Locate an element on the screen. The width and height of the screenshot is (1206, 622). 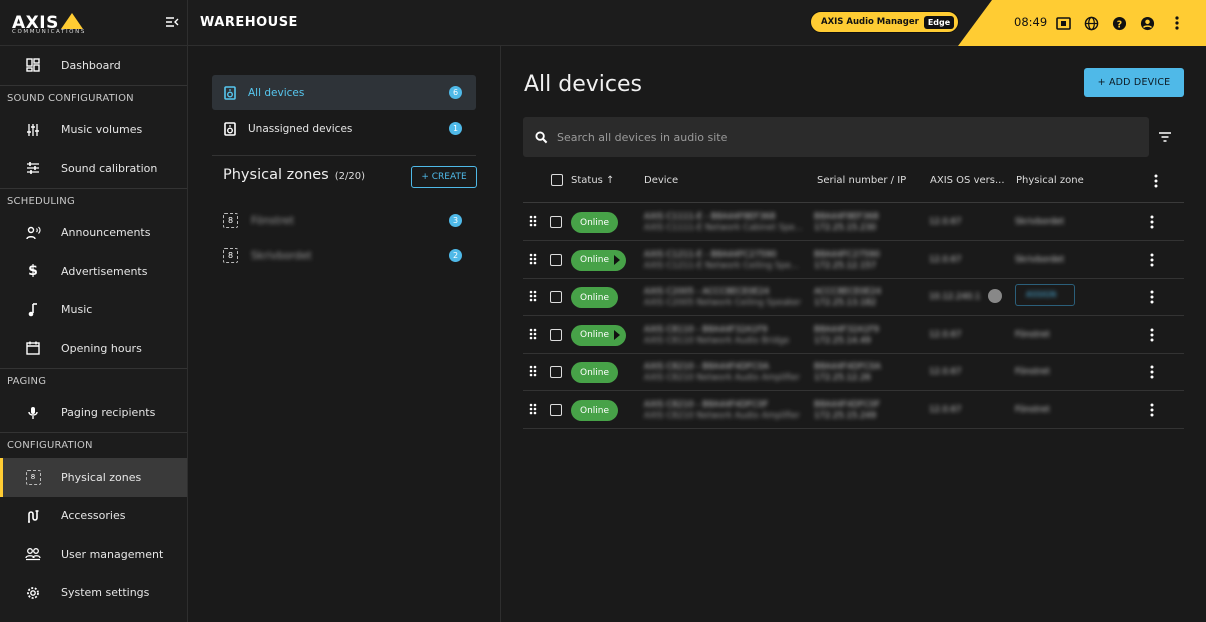
sidebar-item-music-volumes: Music volumes is located at coordinates (93, 130).